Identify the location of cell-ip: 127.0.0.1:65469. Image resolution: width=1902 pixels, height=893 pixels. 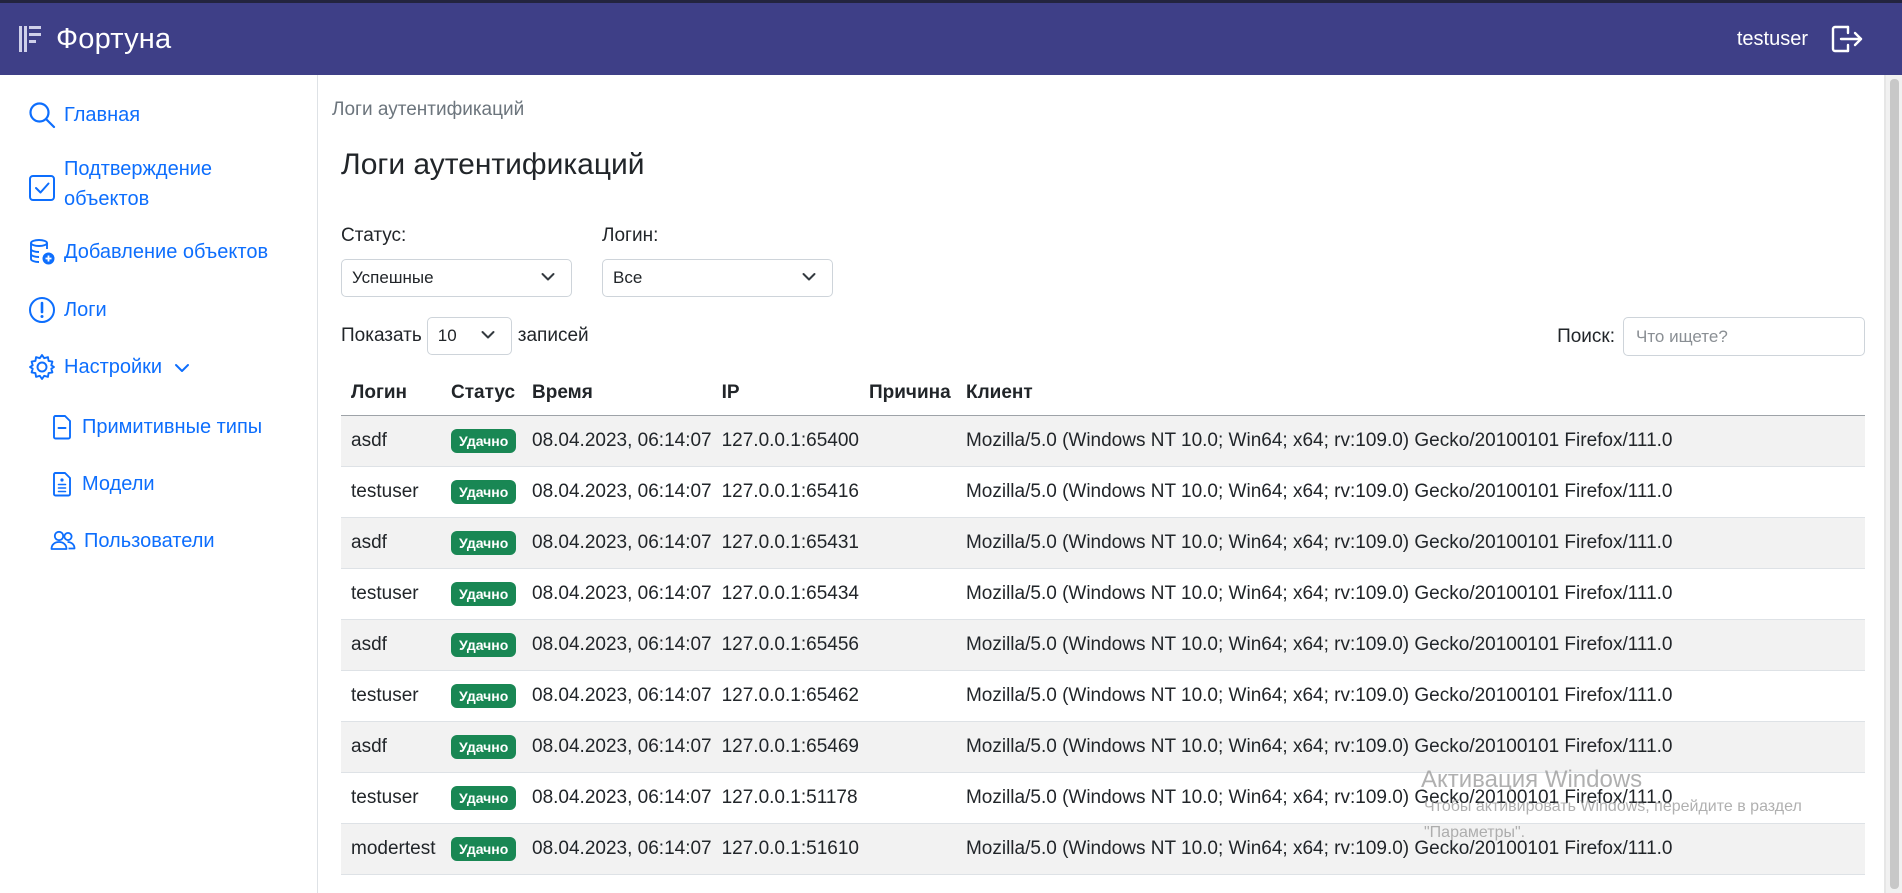
(785, 747).